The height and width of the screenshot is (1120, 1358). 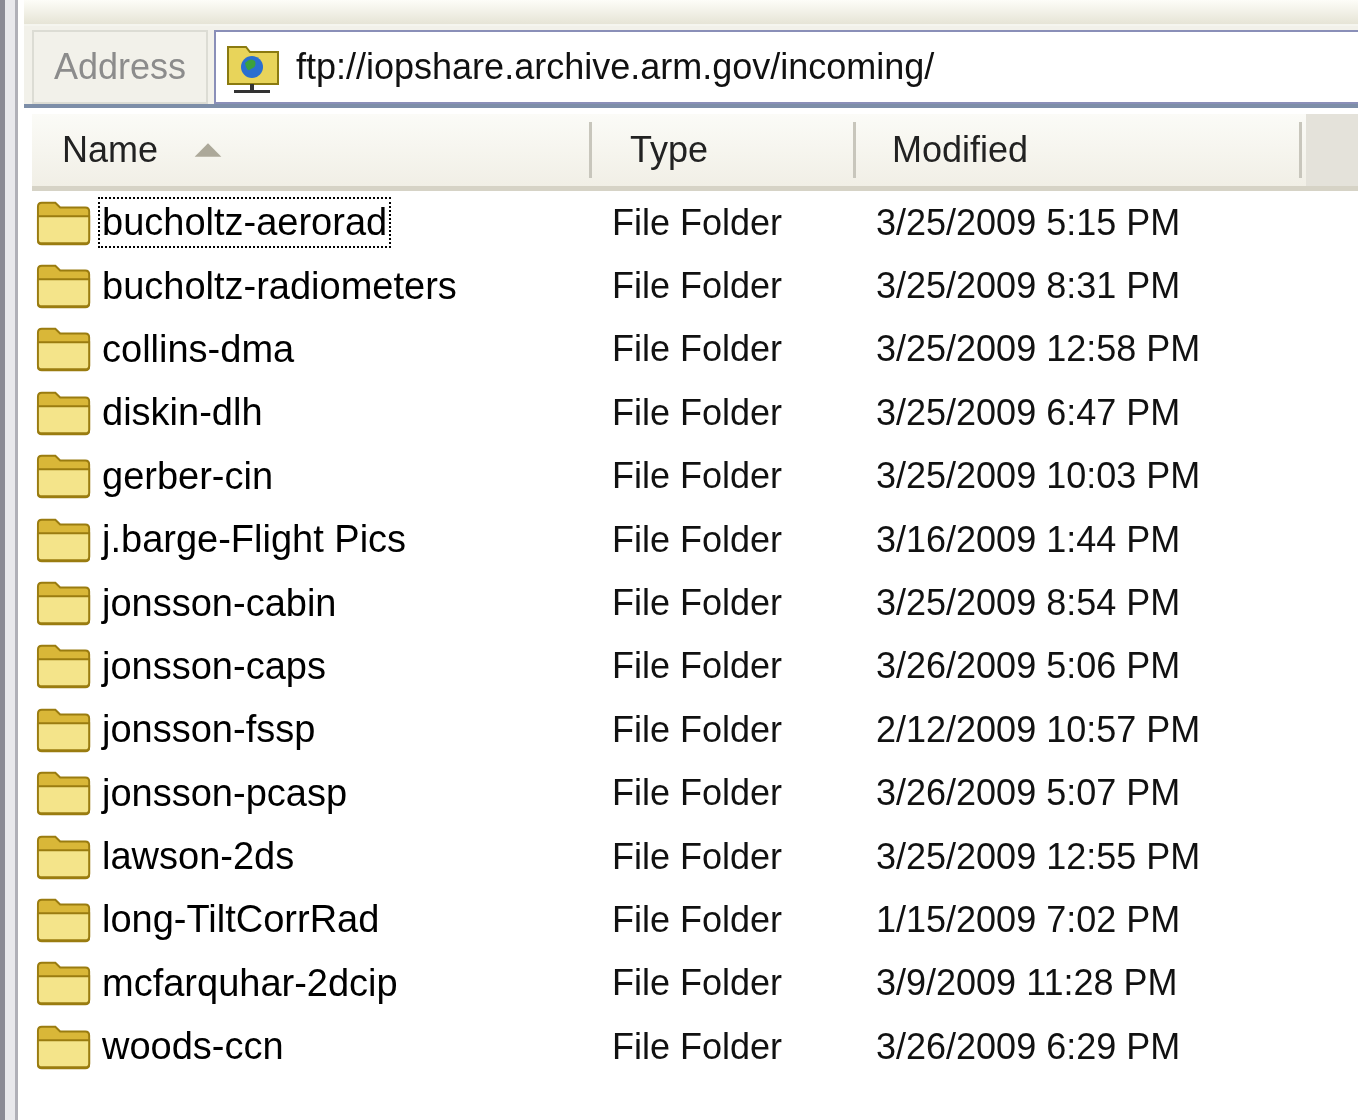 I want to click on modified-cell-text: 3/25/2009 8:31 PM, so click(x=1028, y=286).